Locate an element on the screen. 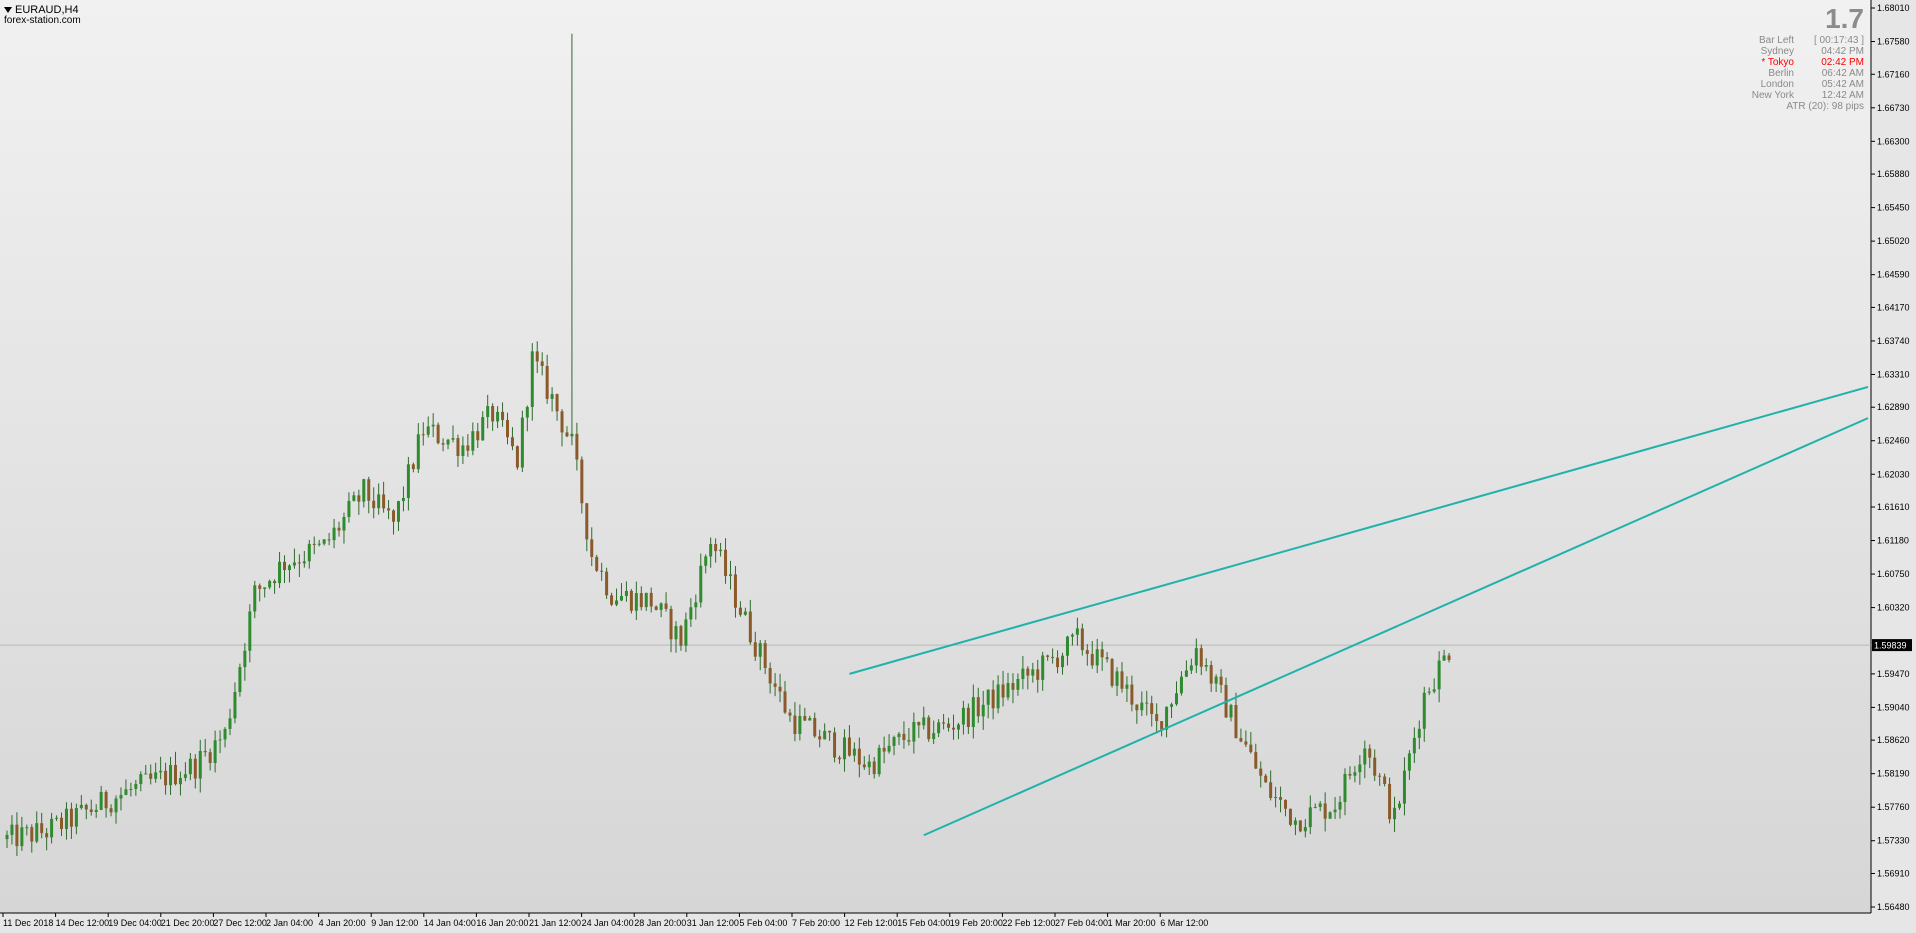 The height and width of the screenshot is (933, 1916). atr-readout: ATR (20): 98 pips is located at coordinates (1825, 106).